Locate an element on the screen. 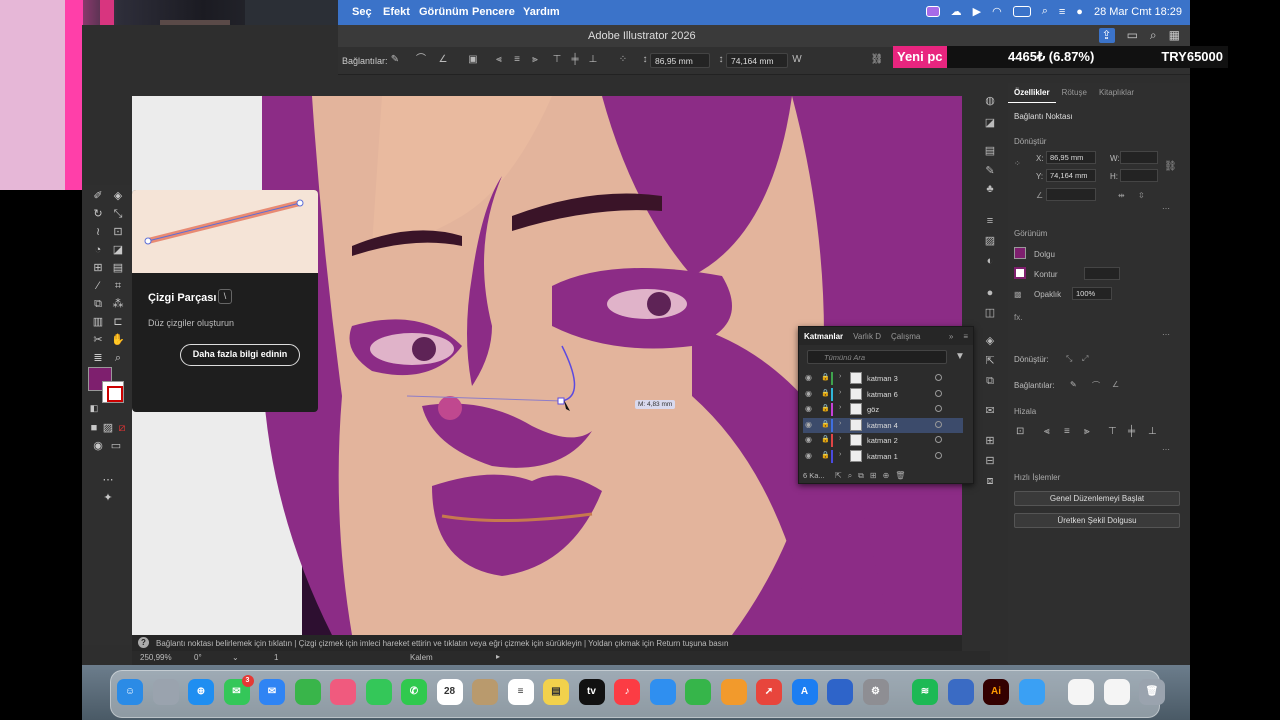 The height and width of the screenshot is (720, 1280). smooth-anchor-icon: ⌒ is located at coordinates (421, 60).